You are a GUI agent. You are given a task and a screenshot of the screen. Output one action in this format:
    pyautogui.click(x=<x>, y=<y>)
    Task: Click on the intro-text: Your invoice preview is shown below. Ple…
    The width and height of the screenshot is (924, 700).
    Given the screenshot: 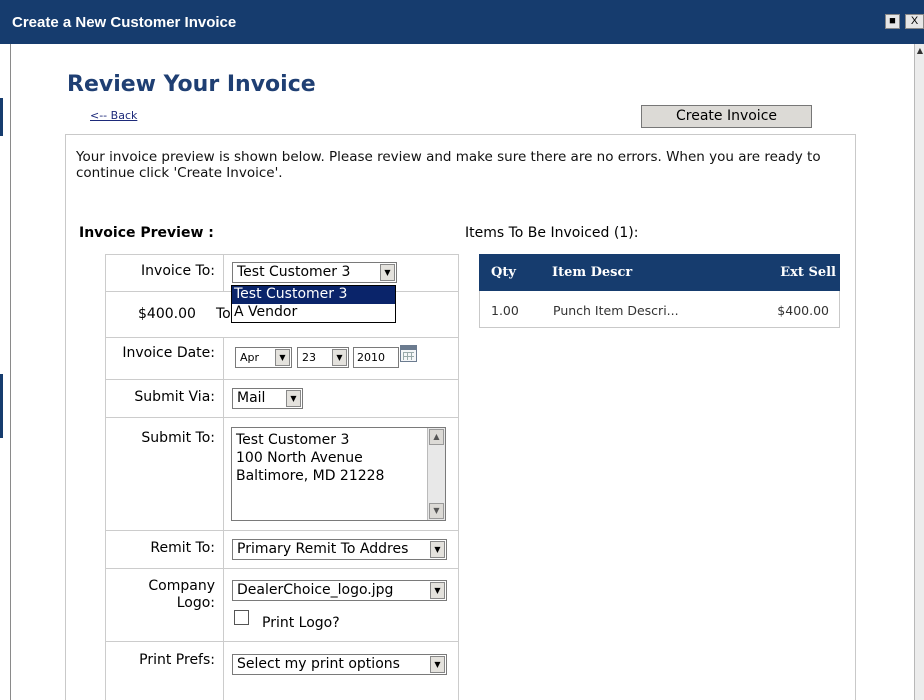 What is the action you would take?
    pyautogui.click(x=448, y=165)
    